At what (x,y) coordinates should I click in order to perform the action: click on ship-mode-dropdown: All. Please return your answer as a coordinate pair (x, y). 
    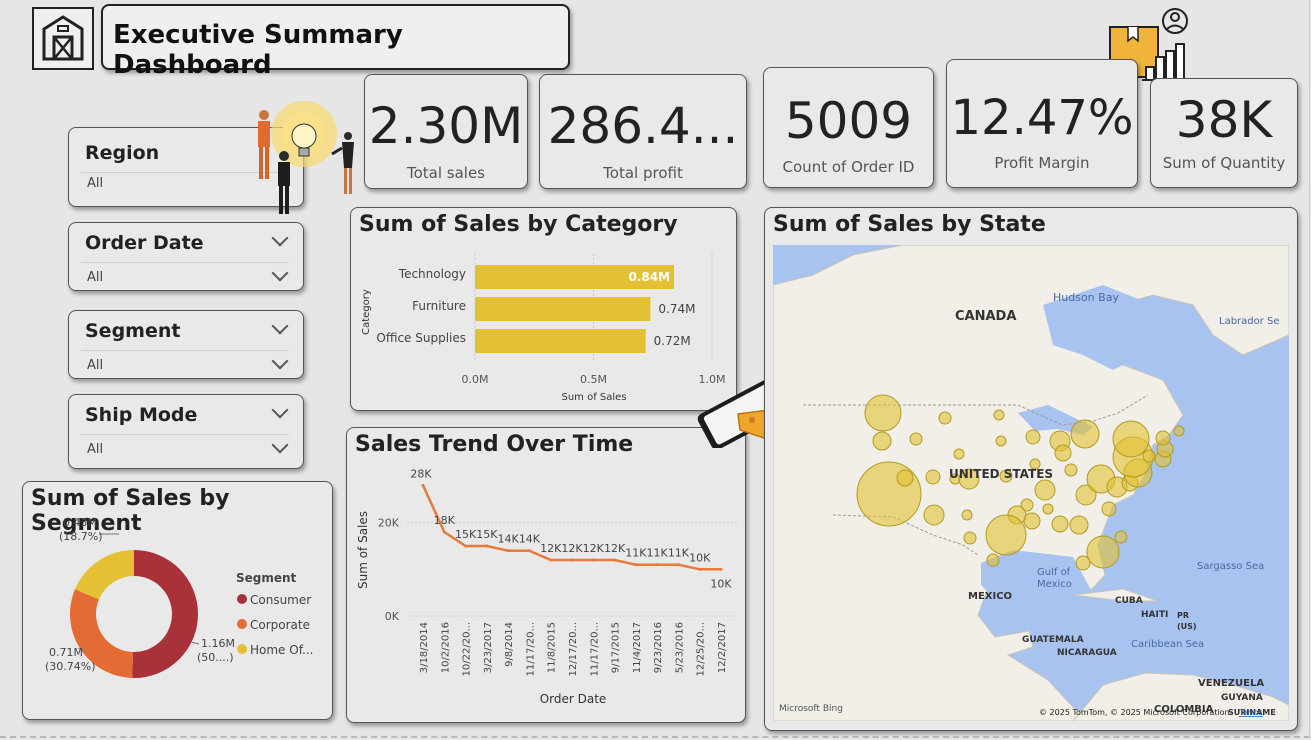
    Looking at the image, I should click on (95, 449).